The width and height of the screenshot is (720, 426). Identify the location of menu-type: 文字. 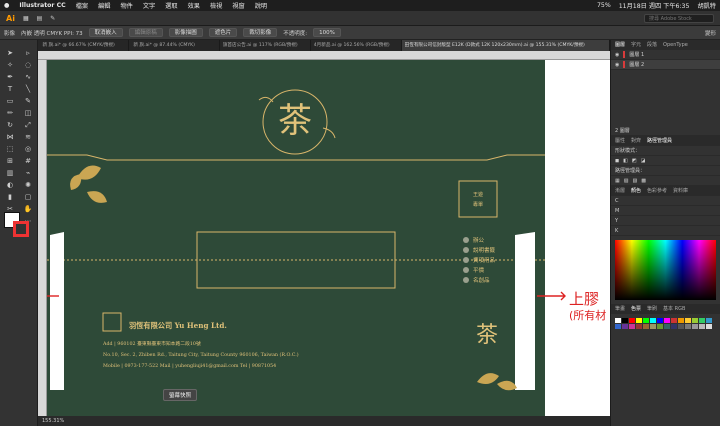
(149, 5).